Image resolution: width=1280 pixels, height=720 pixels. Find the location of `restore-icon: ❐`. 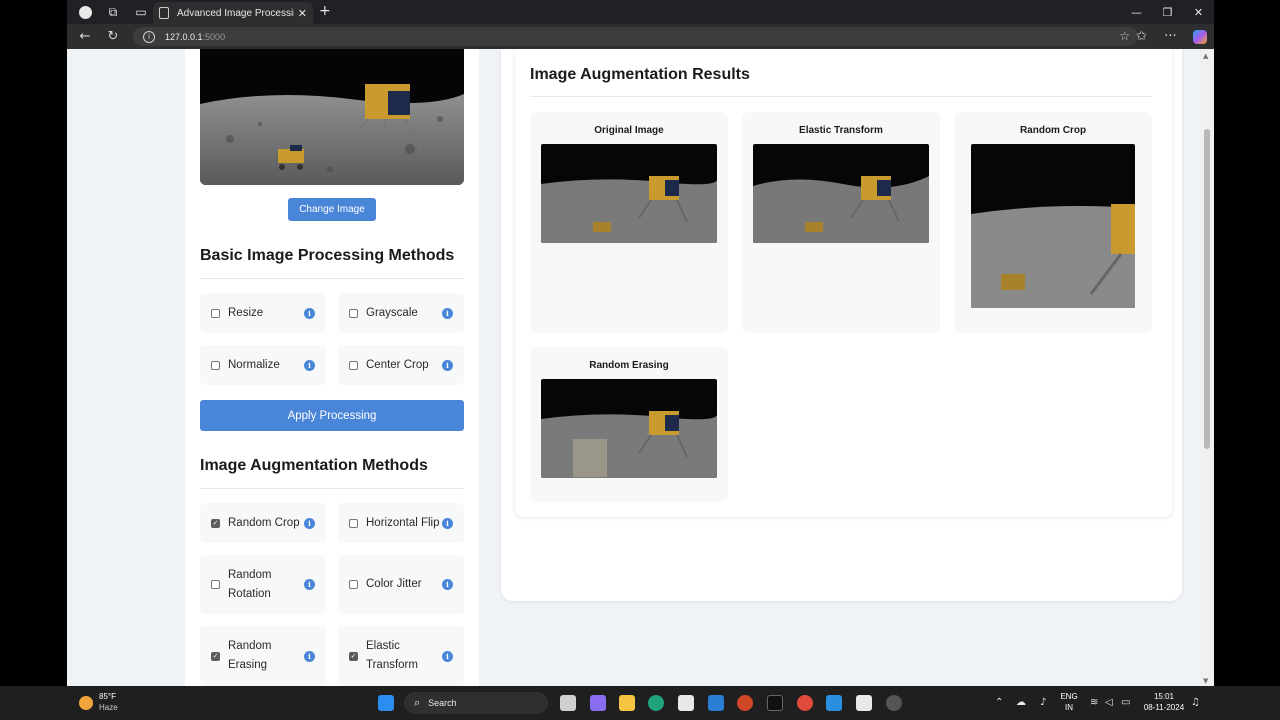

restore-icon: ❐ is located at coordinates (1167, 12).